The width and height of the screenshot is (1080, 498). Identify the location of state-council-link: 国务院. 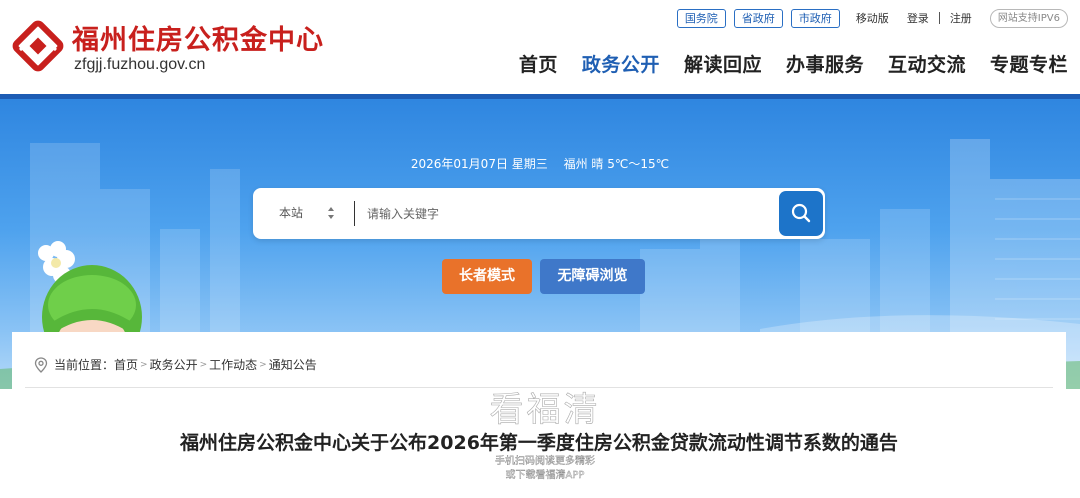
(701, 18).